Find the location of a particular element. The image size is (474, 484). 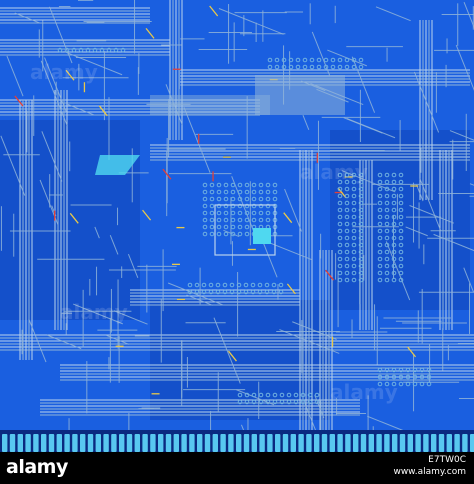

brand-logo: alamy is located at coordinates (37, 467).